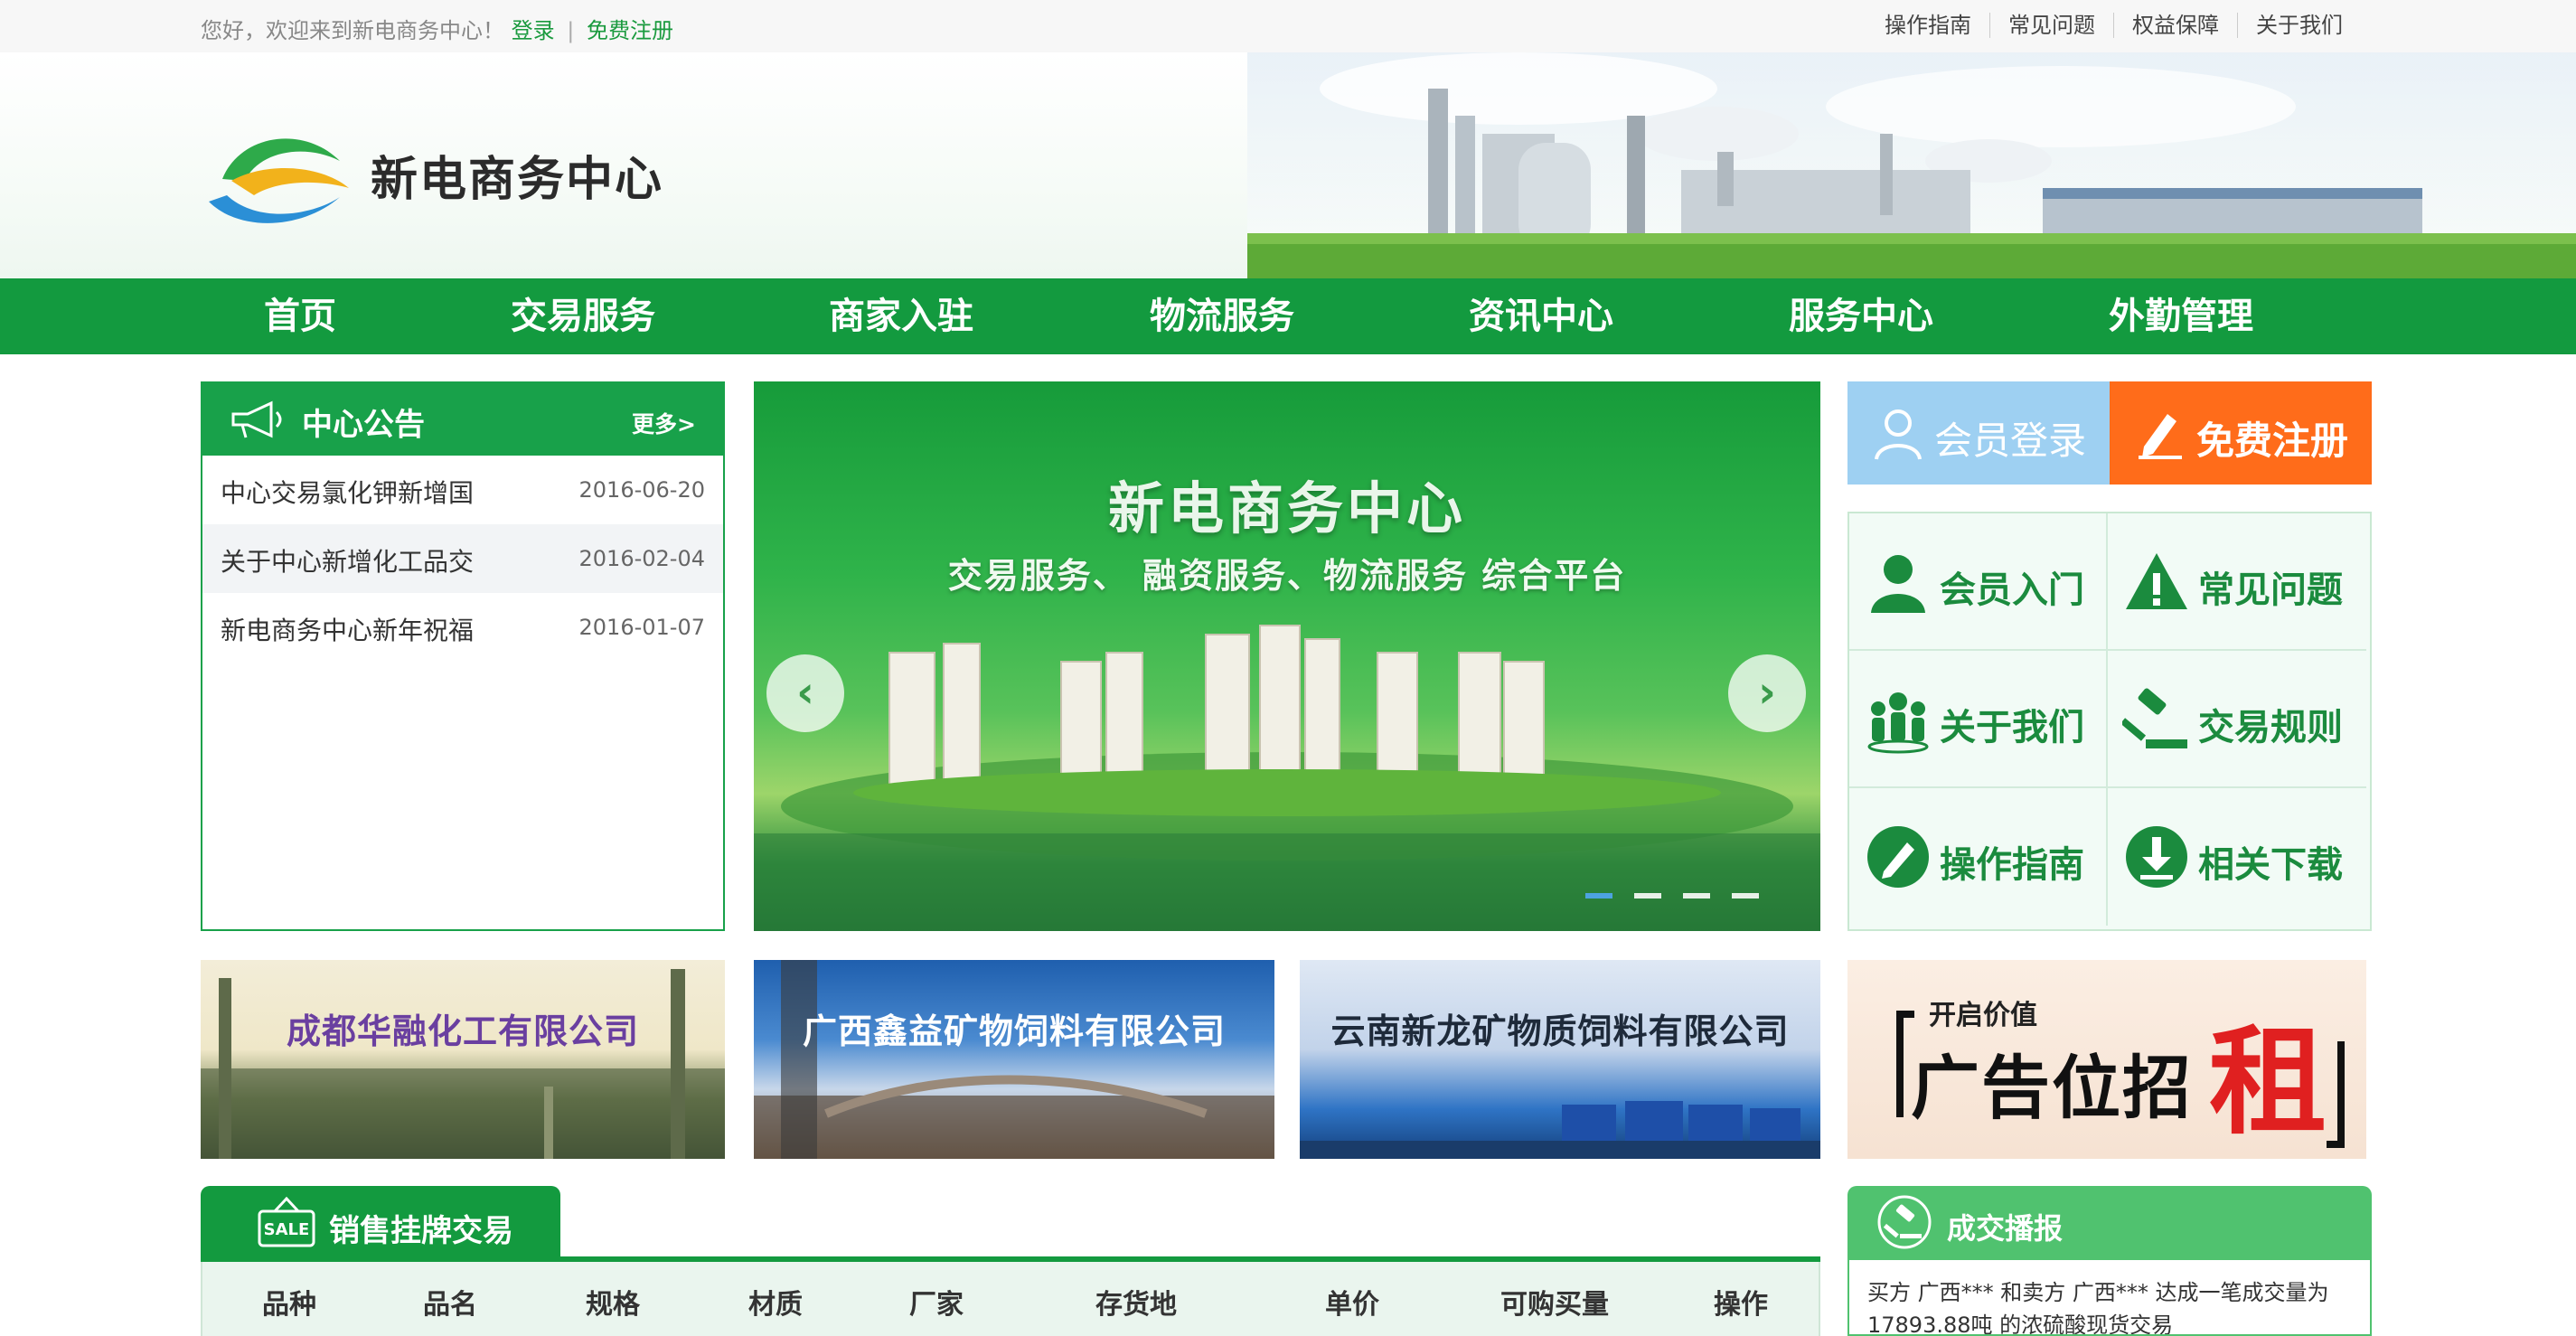  What do you see at coordinates (664, 423) in the screenshot?
I see `notice-more-link: 更多>` at bounding box center [664, 423].